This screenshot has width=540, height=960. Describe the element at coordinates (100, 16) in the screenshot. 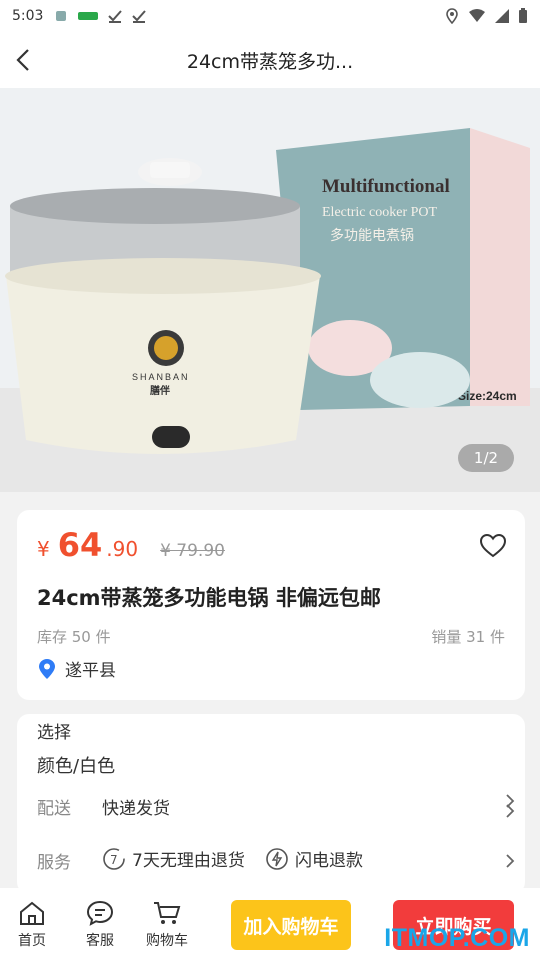

I see `notification-icons` at that location.